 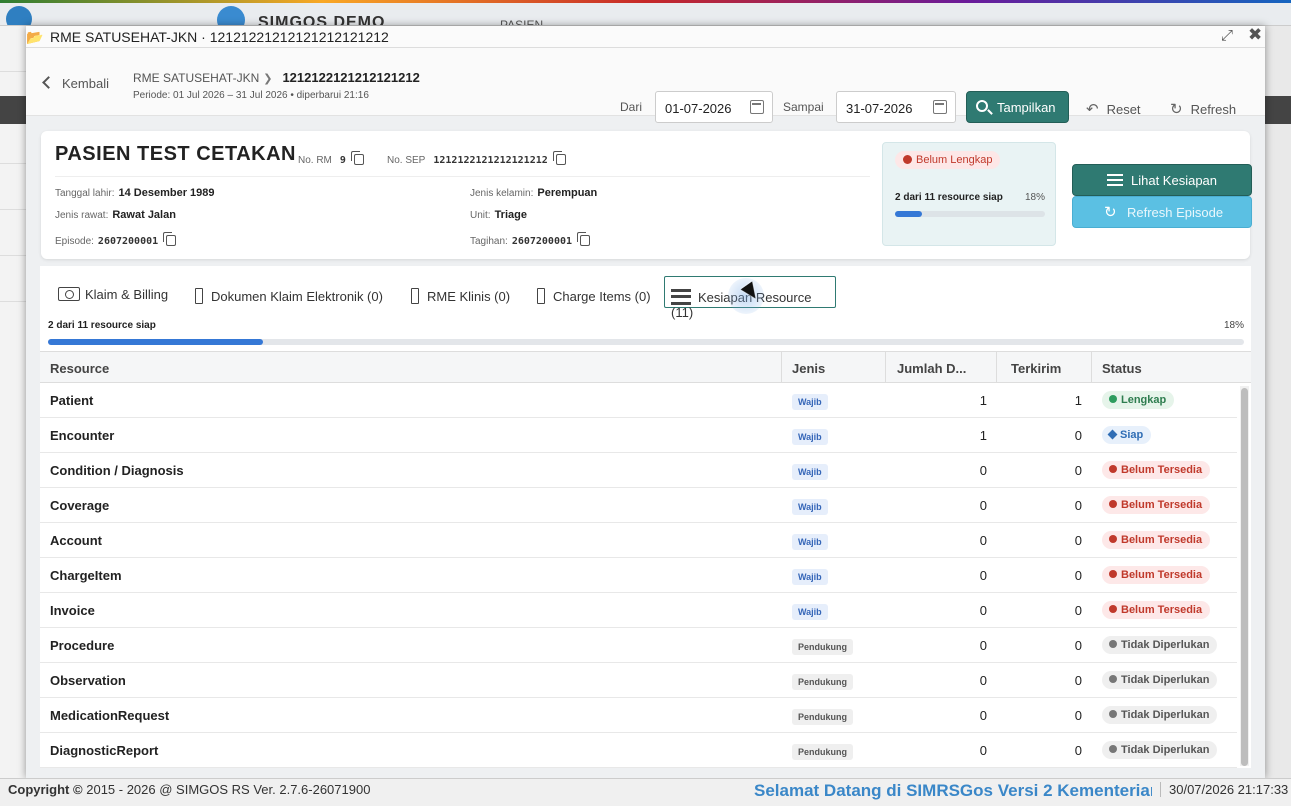 I want to click on readiness-summary: 2 dari 11 resource siap, so click(x=949, y=197).